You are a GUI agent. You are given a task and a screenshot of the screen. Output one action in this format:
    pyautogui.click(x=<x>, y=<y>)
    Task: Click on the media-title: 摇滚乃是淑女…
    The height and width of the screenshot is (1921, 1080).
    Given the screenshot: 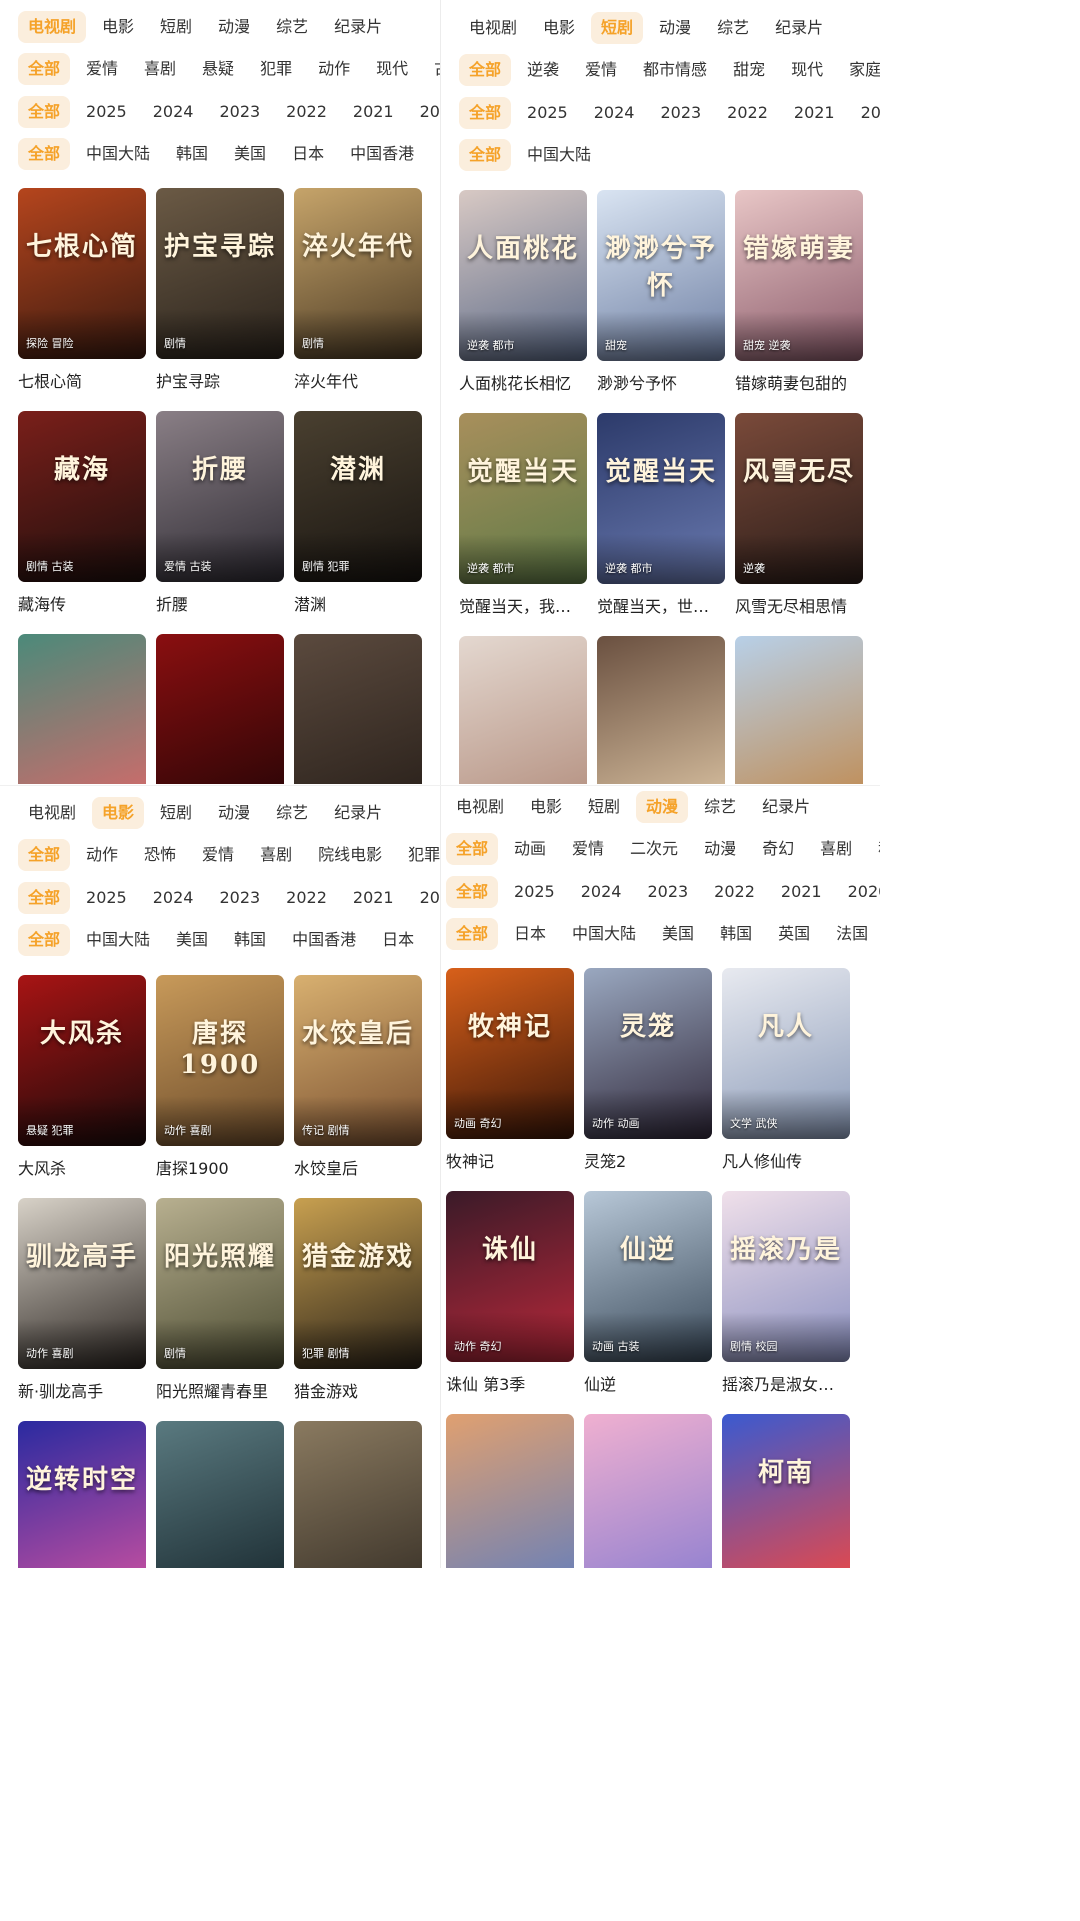 What is the action you would take?
    pyautogui.click(x=786, y=1383)
    